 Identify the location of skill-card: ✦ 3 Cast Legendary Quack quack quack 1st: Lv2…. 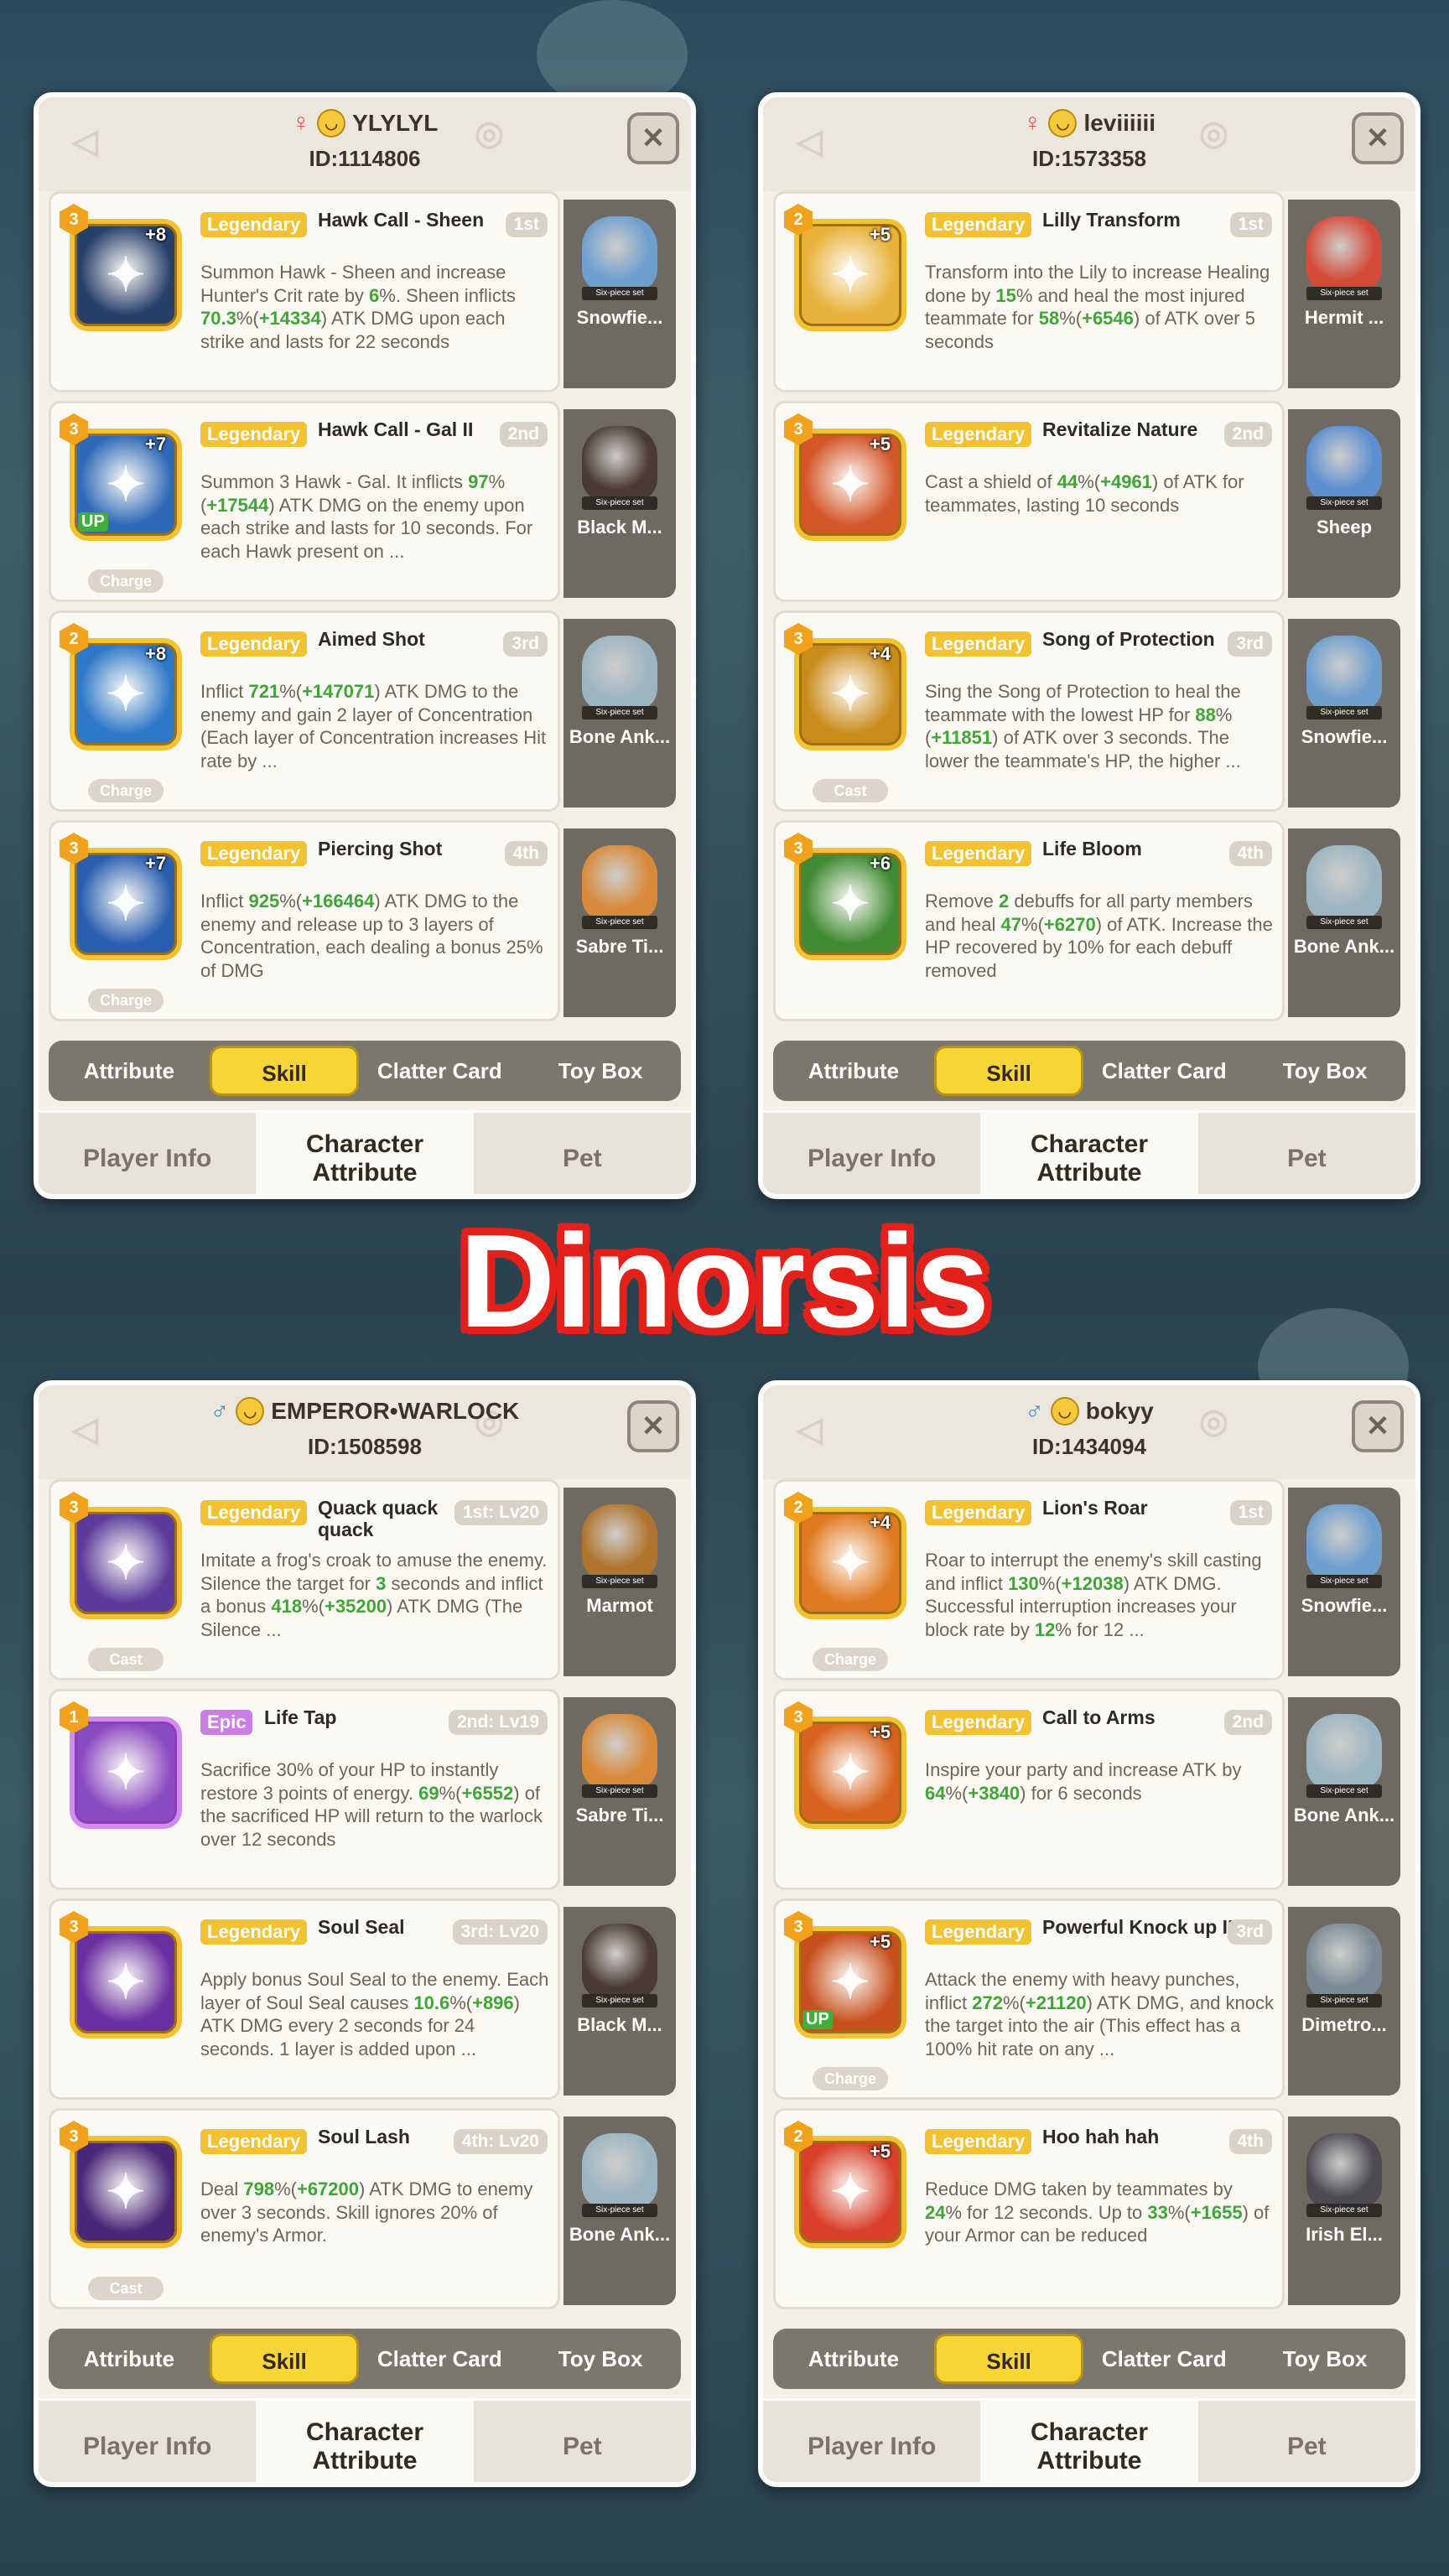
(304, 1579).